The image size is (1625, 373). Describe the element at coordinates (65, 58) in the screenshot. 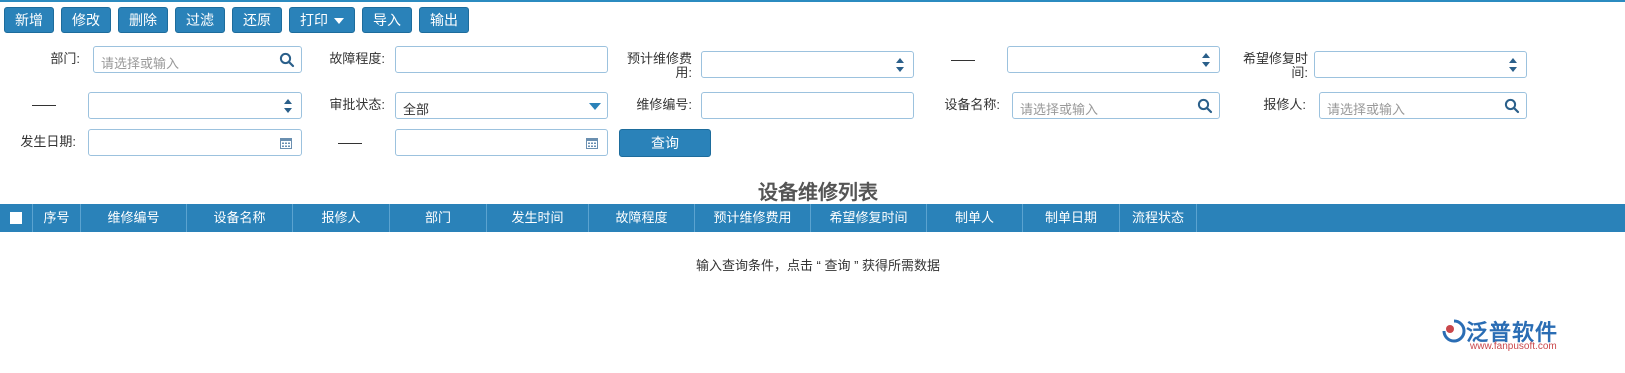

I see `dept-label: 部门:` at that location.